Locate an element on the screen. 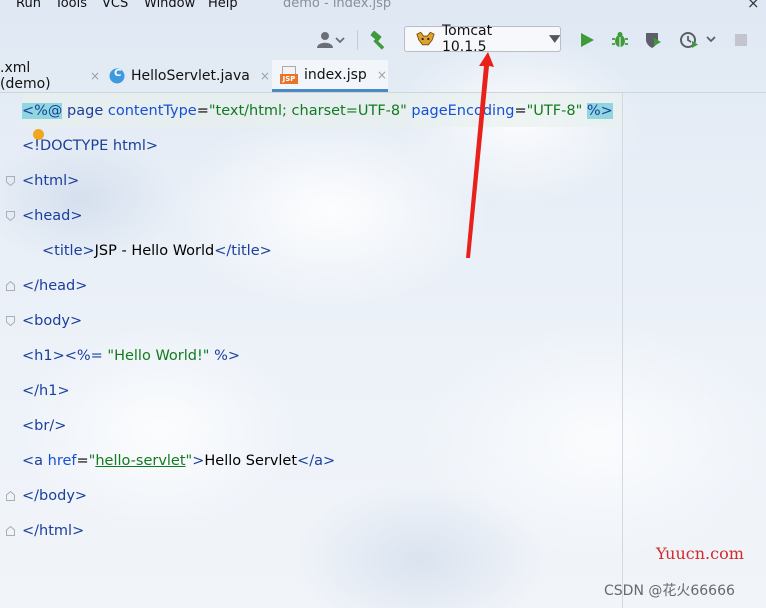 The image size is (766, 608). watermark-site: Yuucn.com is located at coordinates (700, 553).